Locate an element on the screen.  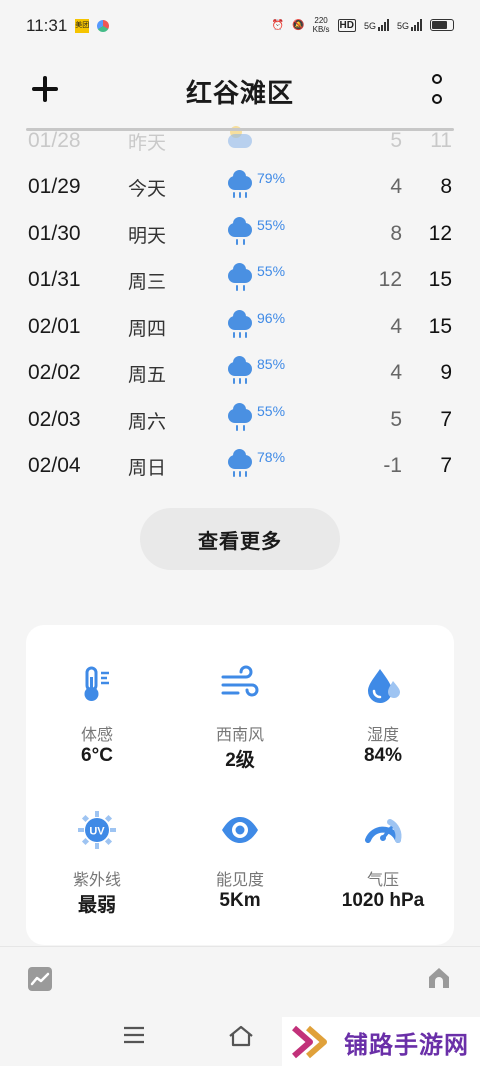
bottom-bar: 铺路手游网 is located at coordinates (240, 1006).